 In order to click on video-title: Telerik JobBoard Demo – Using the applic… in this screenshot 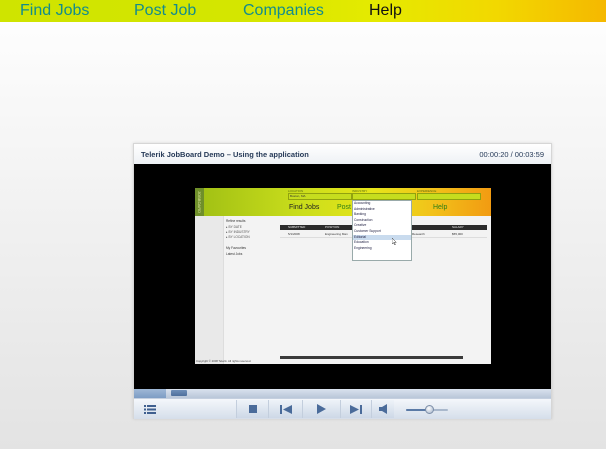, I will do `click(225, 154)`.